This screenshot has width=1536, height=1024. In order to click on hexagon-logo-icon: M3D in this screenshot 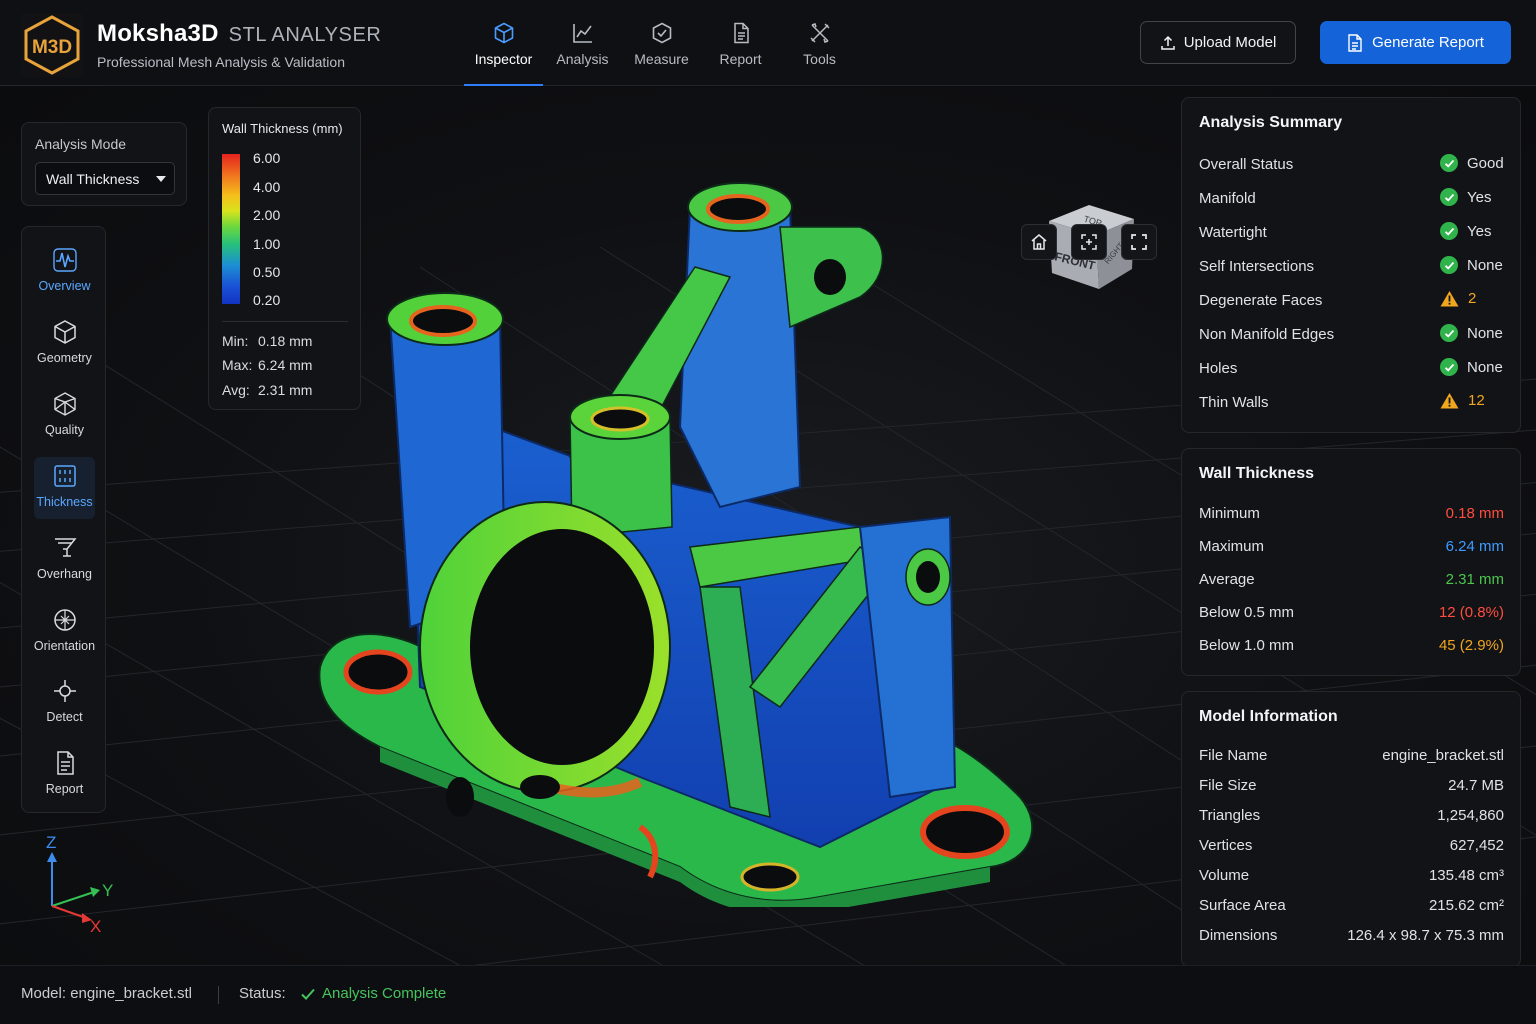, I will do `click(52, 45)`.